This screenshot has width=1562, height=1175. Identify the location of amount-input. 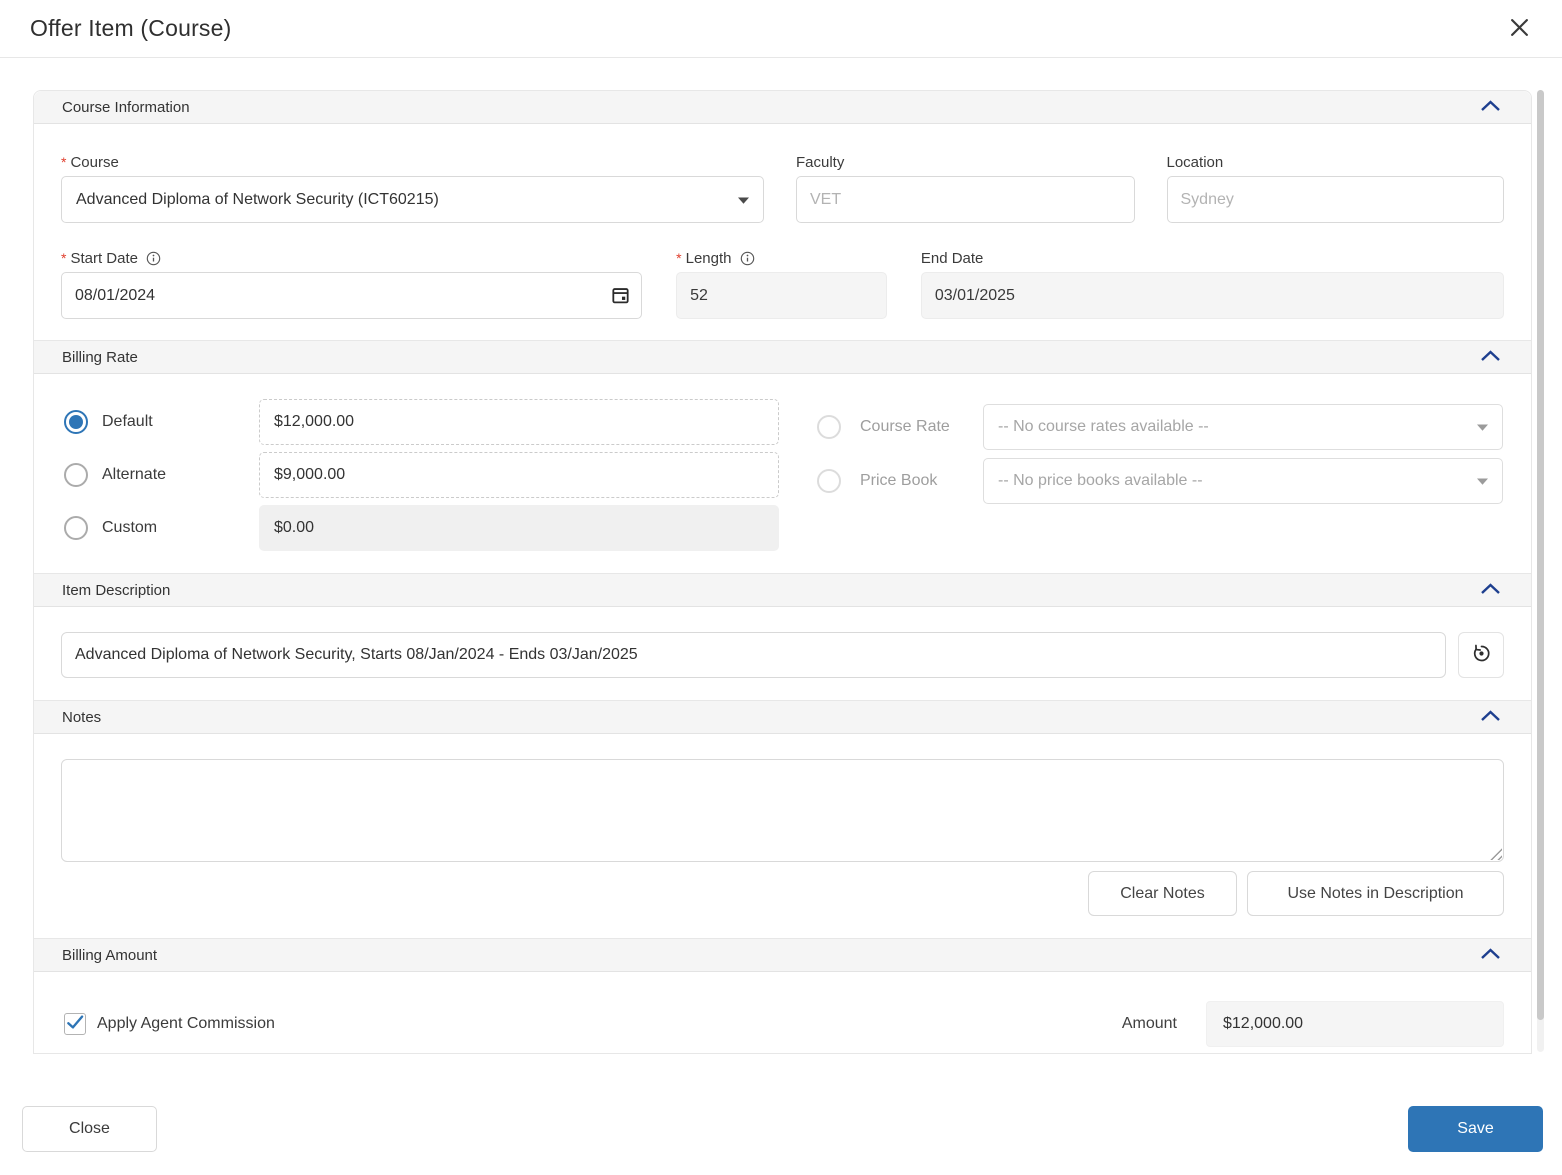
(1355, 1024).